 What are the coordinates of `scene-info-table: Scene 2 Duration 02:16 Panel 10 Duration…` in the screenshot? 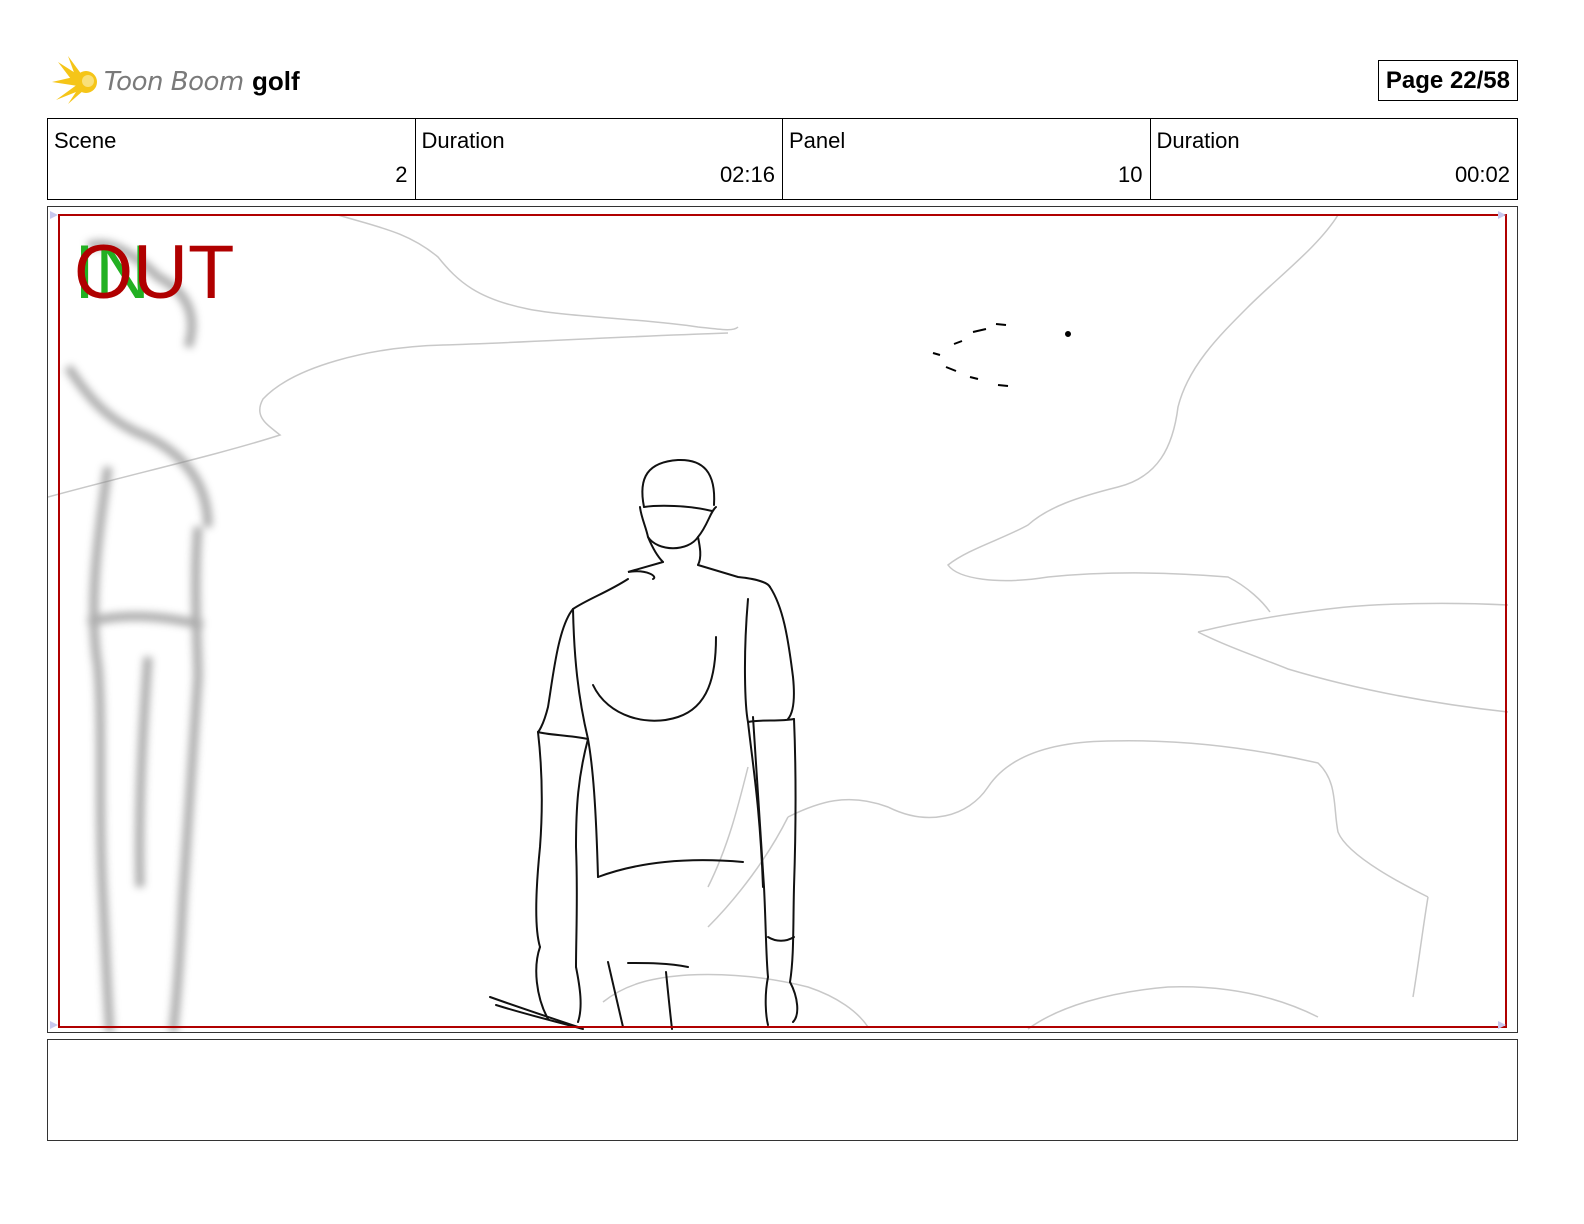 It's located at (782, 159).